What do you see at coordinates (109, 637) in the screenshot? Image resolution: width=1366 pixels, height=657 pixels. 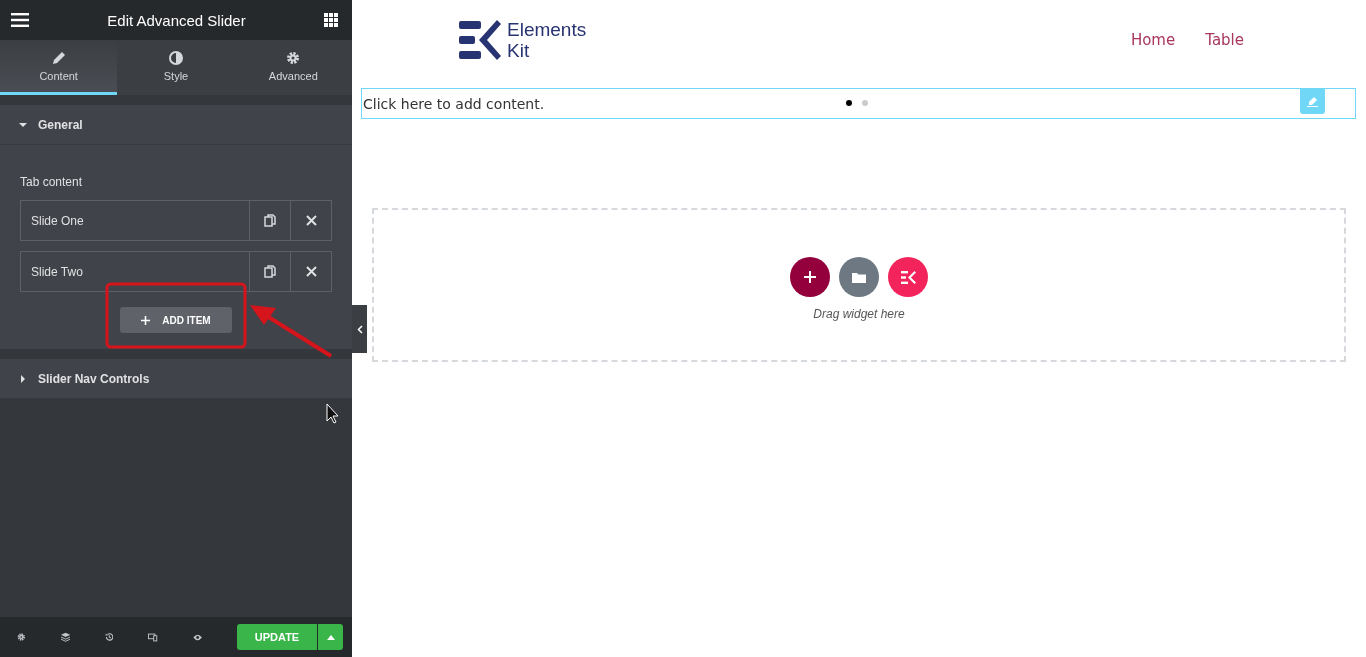 I see `history-icon` at bounding box center [109, 637].